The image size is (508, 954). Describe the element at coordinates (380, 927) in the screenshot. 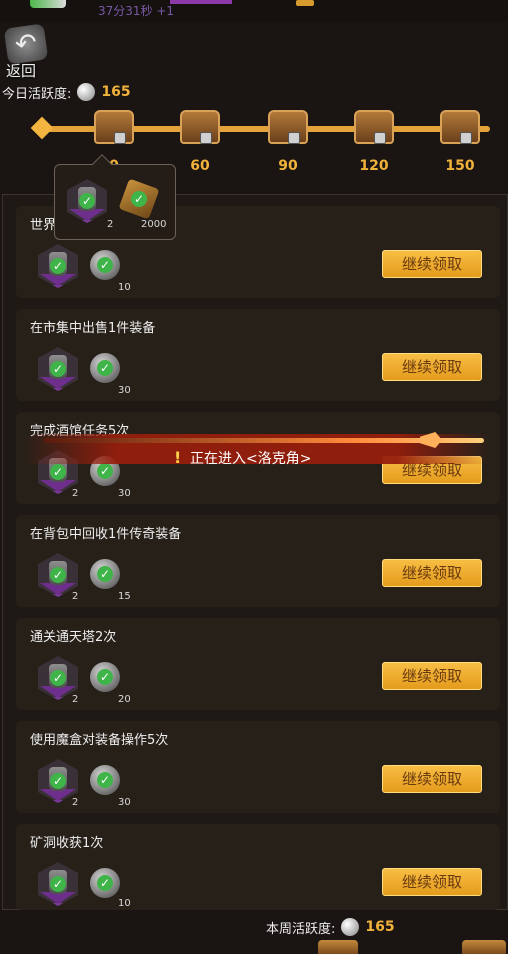

I see `week-activity-value: 165` at that location.